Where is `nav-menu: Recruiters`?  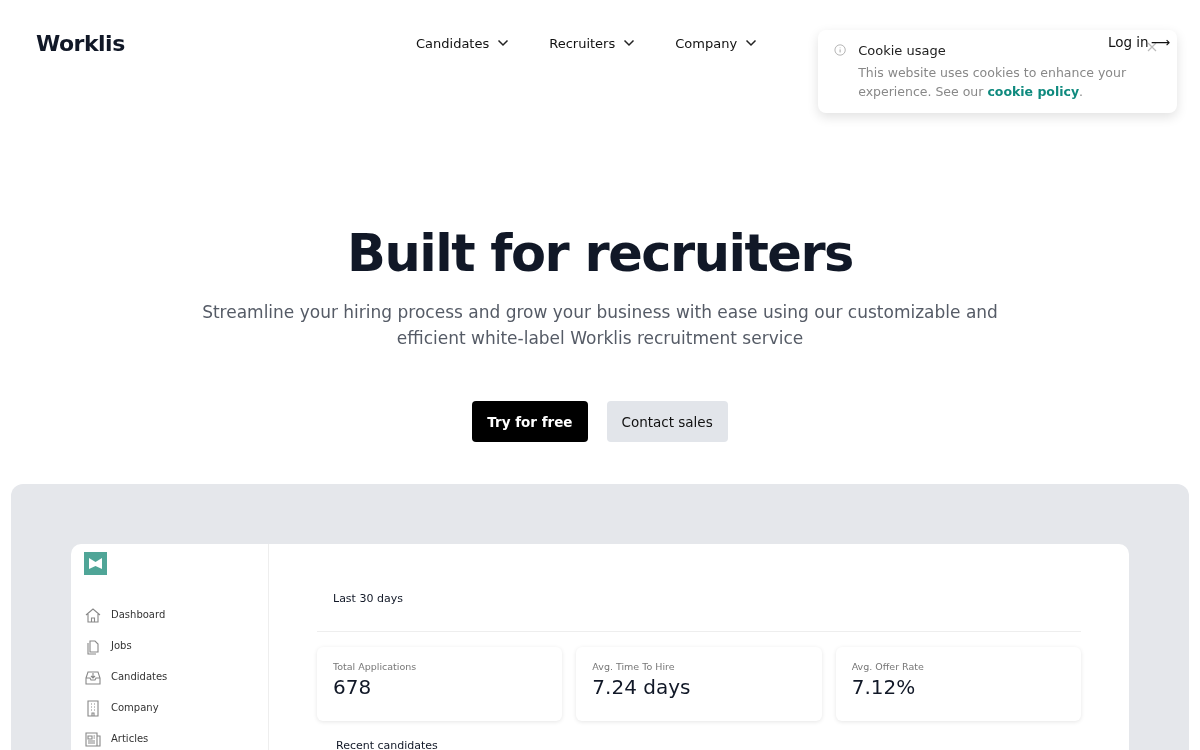
nav-menu: Recruiters is located at coordinates (592, 43).